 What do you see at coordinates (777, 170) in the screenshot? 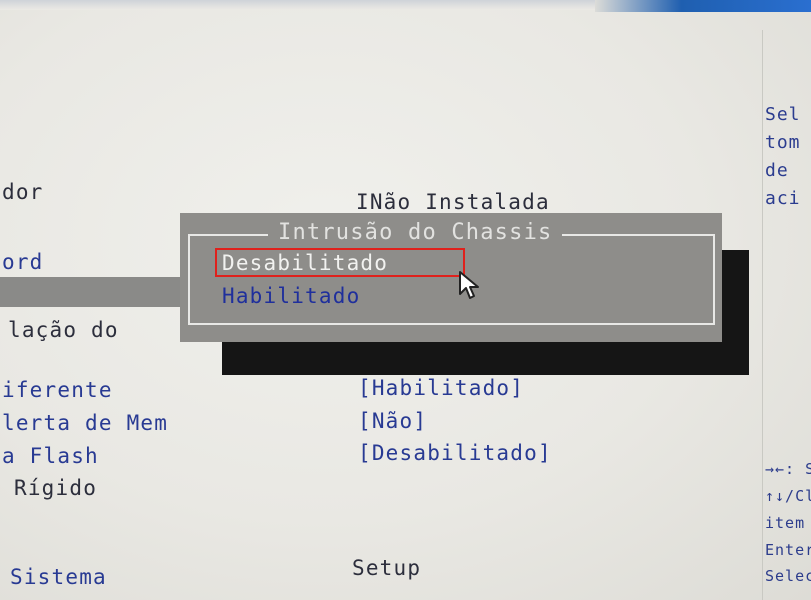
I see `help-line-3: de` at bounding box center [777, 170].